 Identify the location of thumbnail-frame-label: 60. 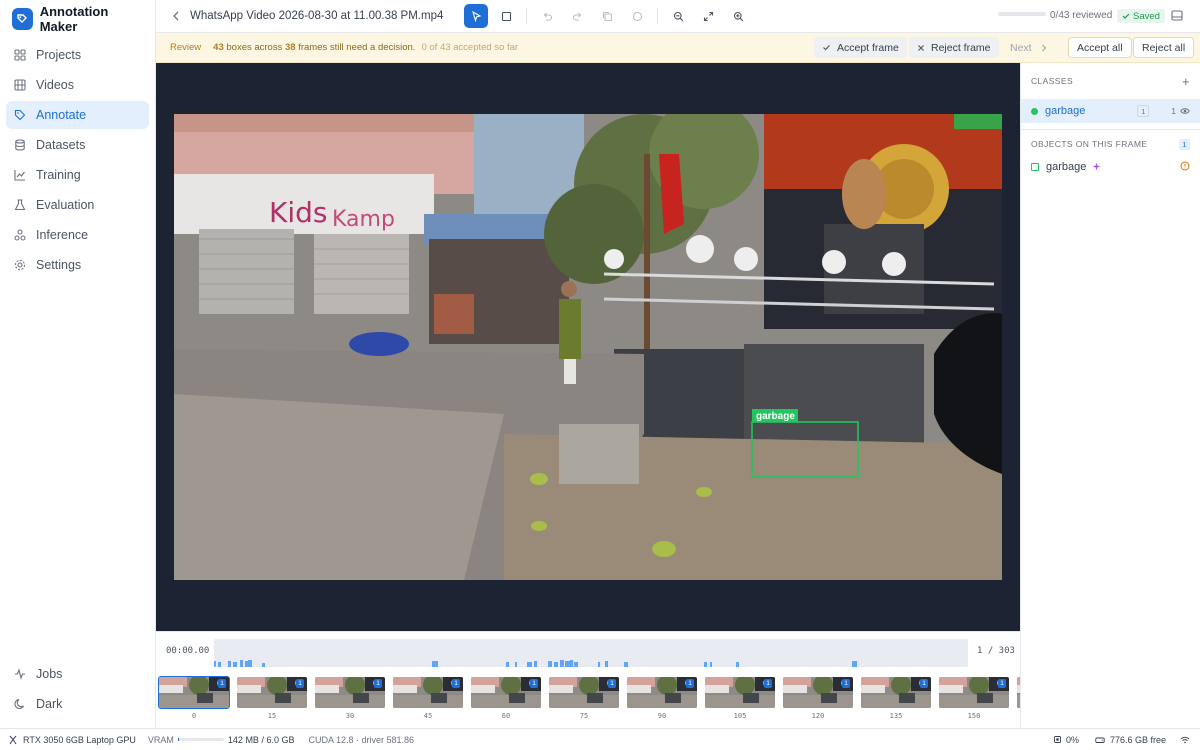
(506, 716).